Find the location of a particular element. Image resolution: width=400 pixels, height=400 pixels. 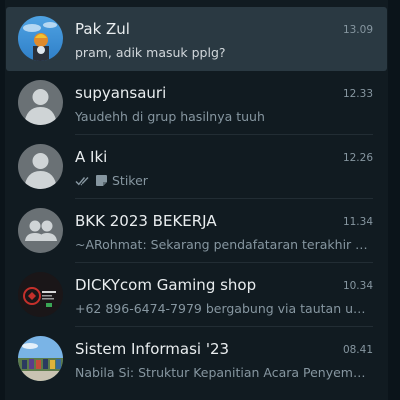

chat-preview: pram, adik masuk pplg? is located at coordinates (224, 52).